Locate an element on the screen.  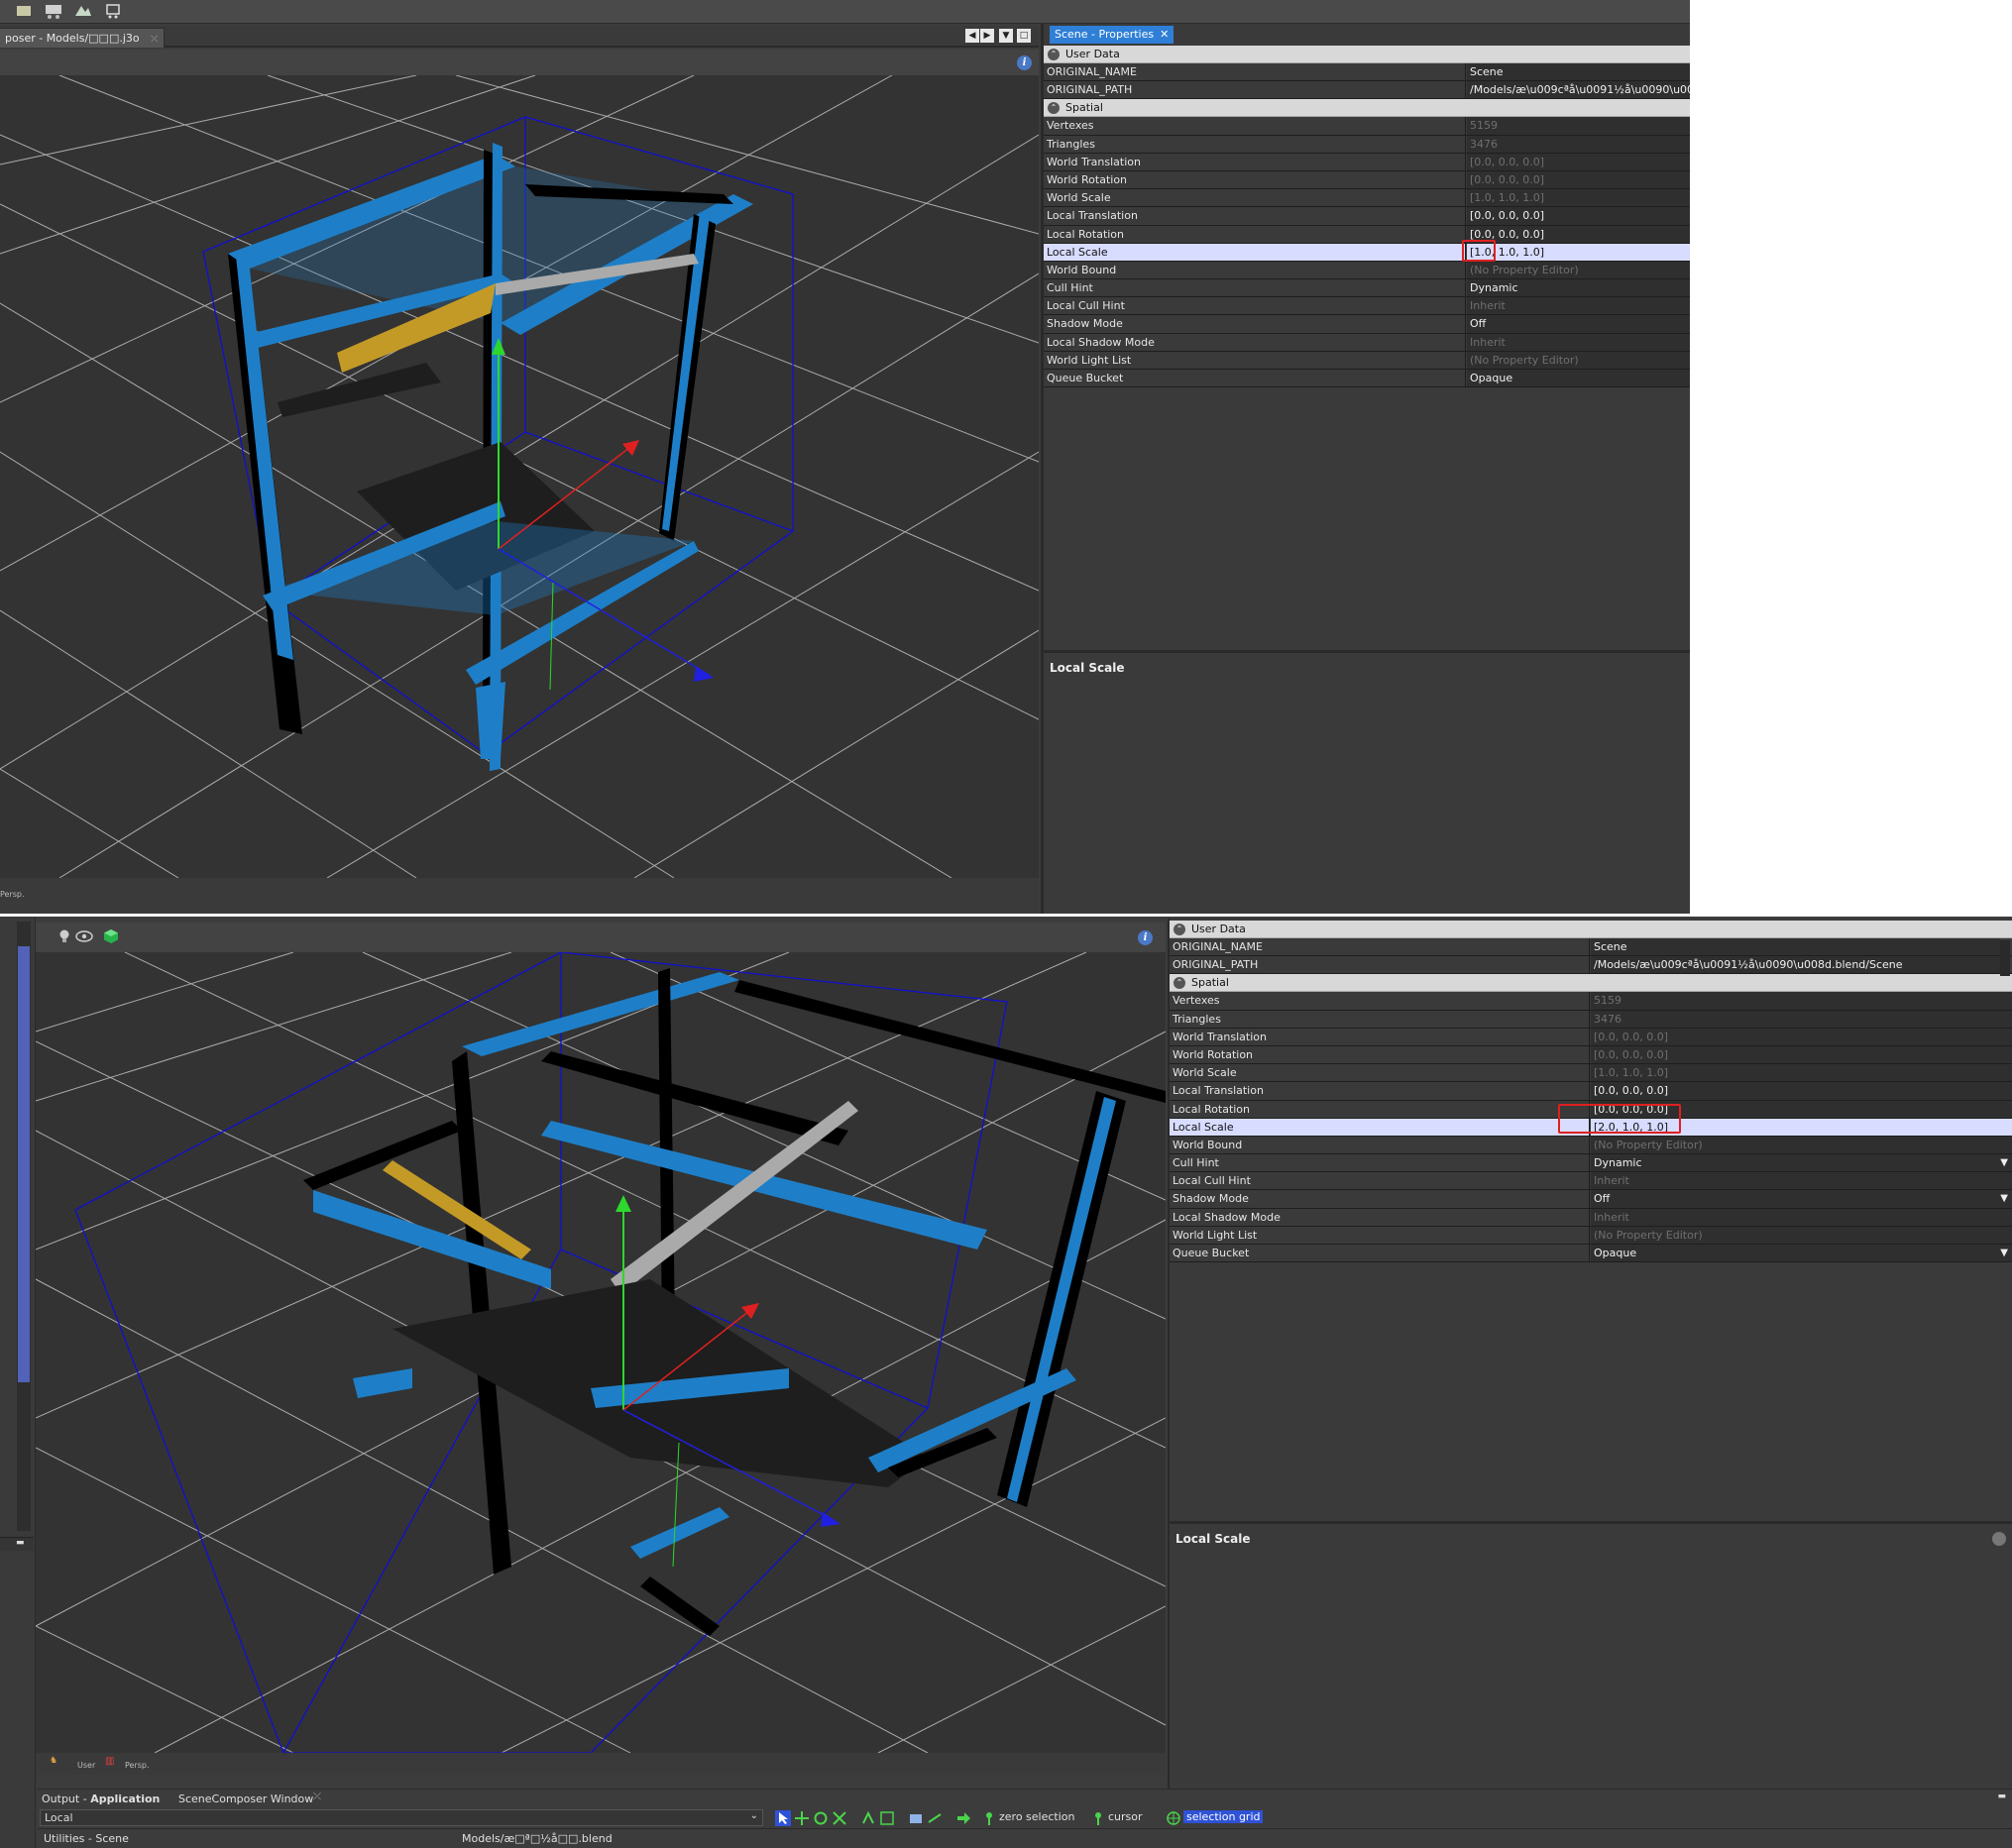
snap-tool-icon is located at coordinates (868, 1818).